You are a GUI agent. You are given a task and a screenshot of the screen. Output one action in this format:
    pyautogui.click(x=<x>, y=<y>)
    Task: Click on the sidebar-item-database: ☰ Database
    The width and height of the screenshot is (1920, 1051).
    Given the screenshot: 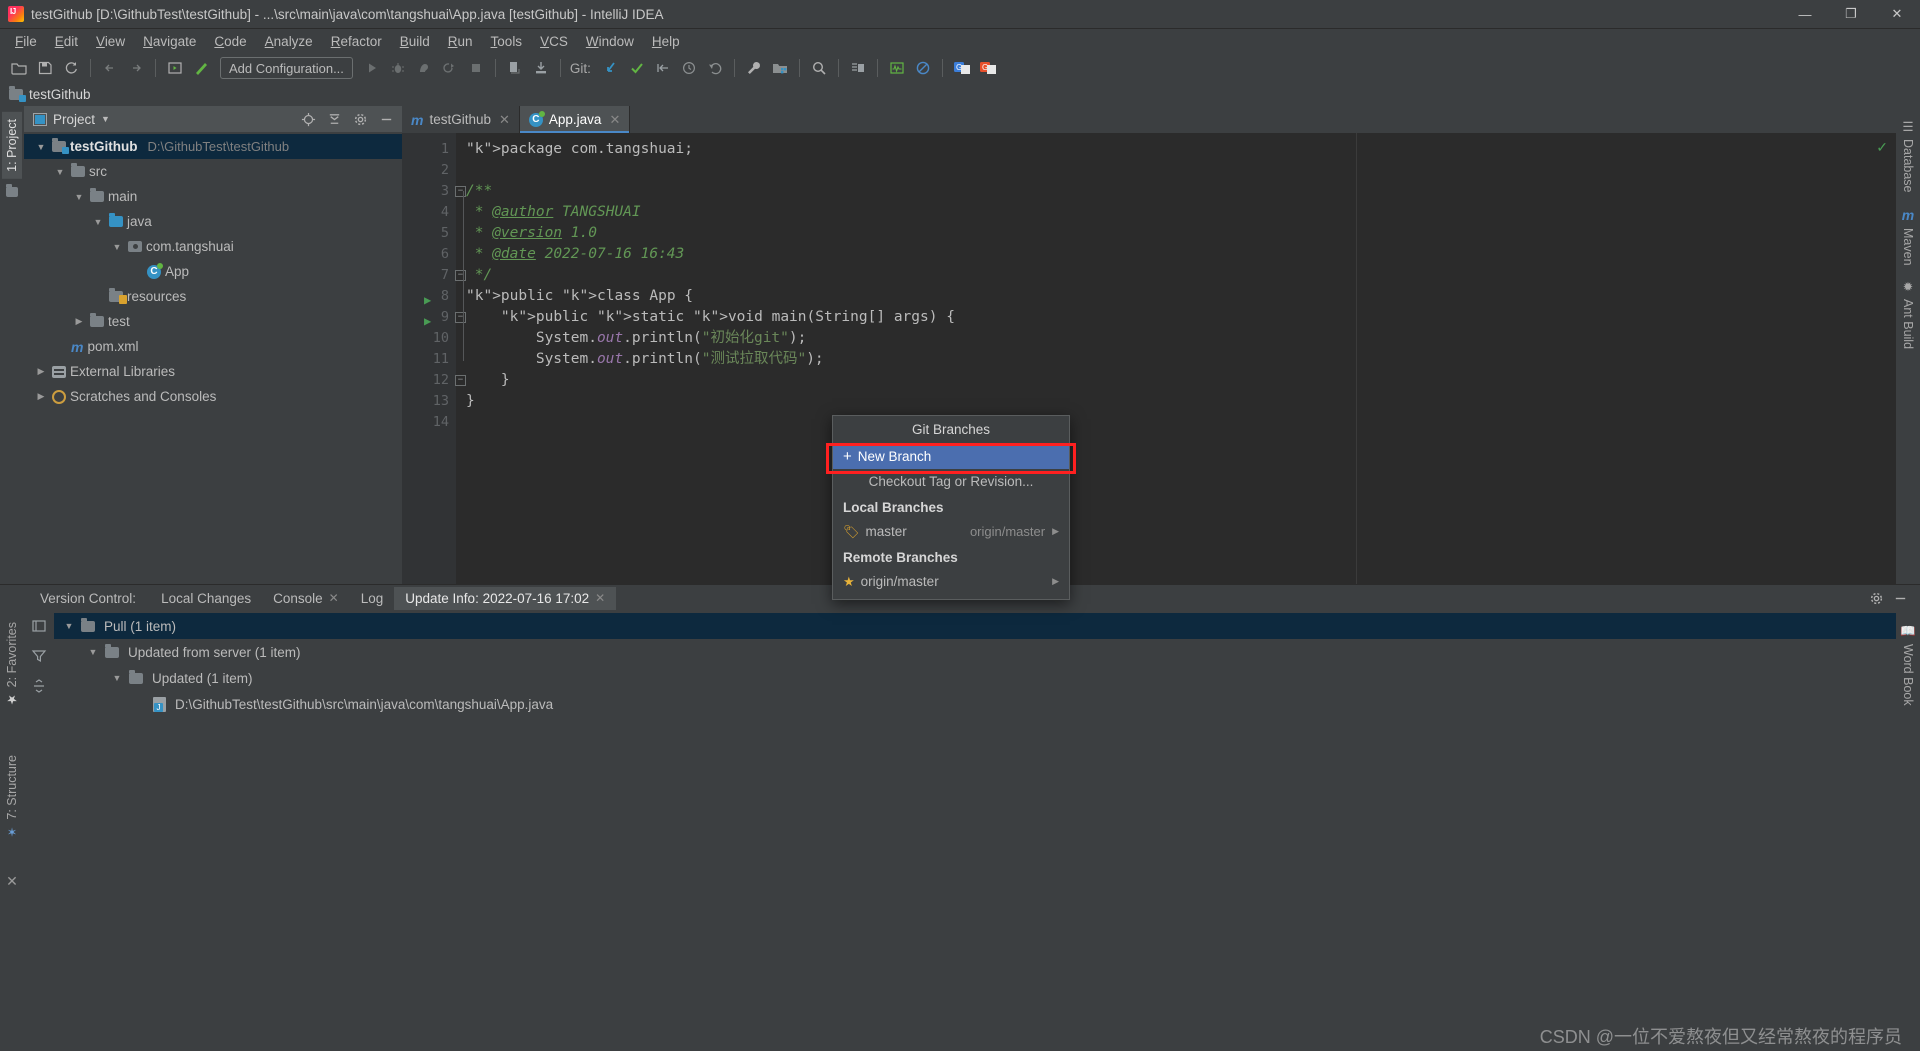 What is the action you would take?
    pyautogui.click(x=1908, y=156)
    